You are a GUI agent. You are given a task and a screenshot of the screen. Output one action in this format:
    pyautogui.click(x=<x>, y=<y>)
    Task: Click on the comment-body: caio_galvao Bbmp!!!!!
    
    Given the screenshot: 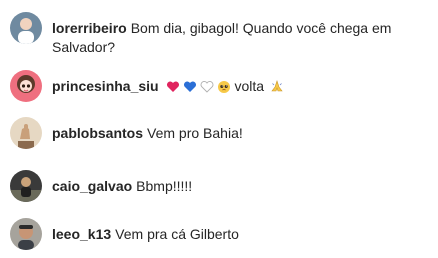 What is the action you would take?
    pyautogui.click(x=122, y=183)
    